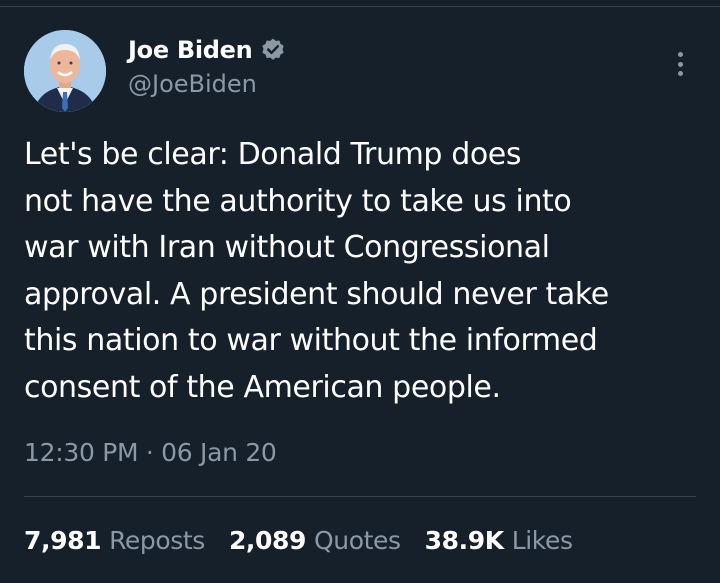 The width and height of the screenshot is (720, 583). What do you see at coordinates (357, 540) in the screenshot?
I see `quotes-label: Quotes` at bounding box center [357, 540].